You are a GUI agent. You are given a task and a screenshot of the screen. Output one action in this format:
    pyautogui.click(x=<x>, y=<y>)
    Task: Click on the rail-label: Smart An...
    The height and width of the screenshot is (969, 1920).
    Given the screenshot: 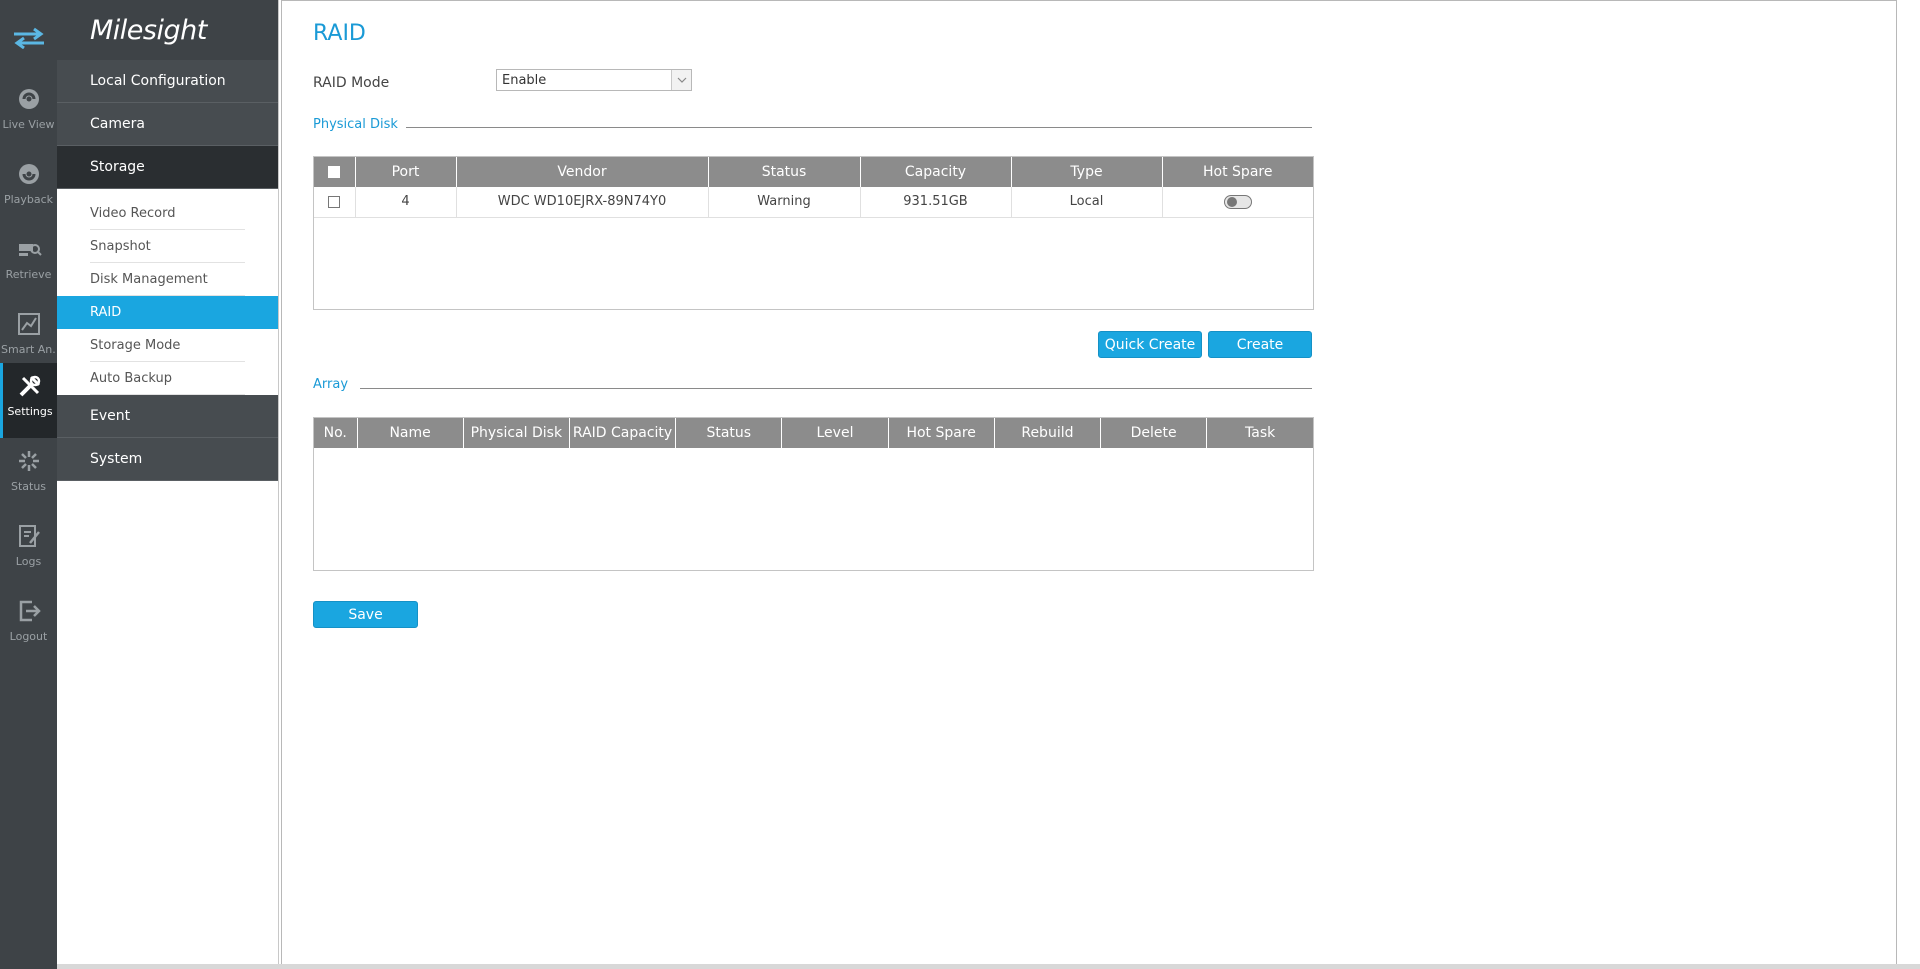 What is the action you would take?
    pyautogui.click(x=28, y=349)
    